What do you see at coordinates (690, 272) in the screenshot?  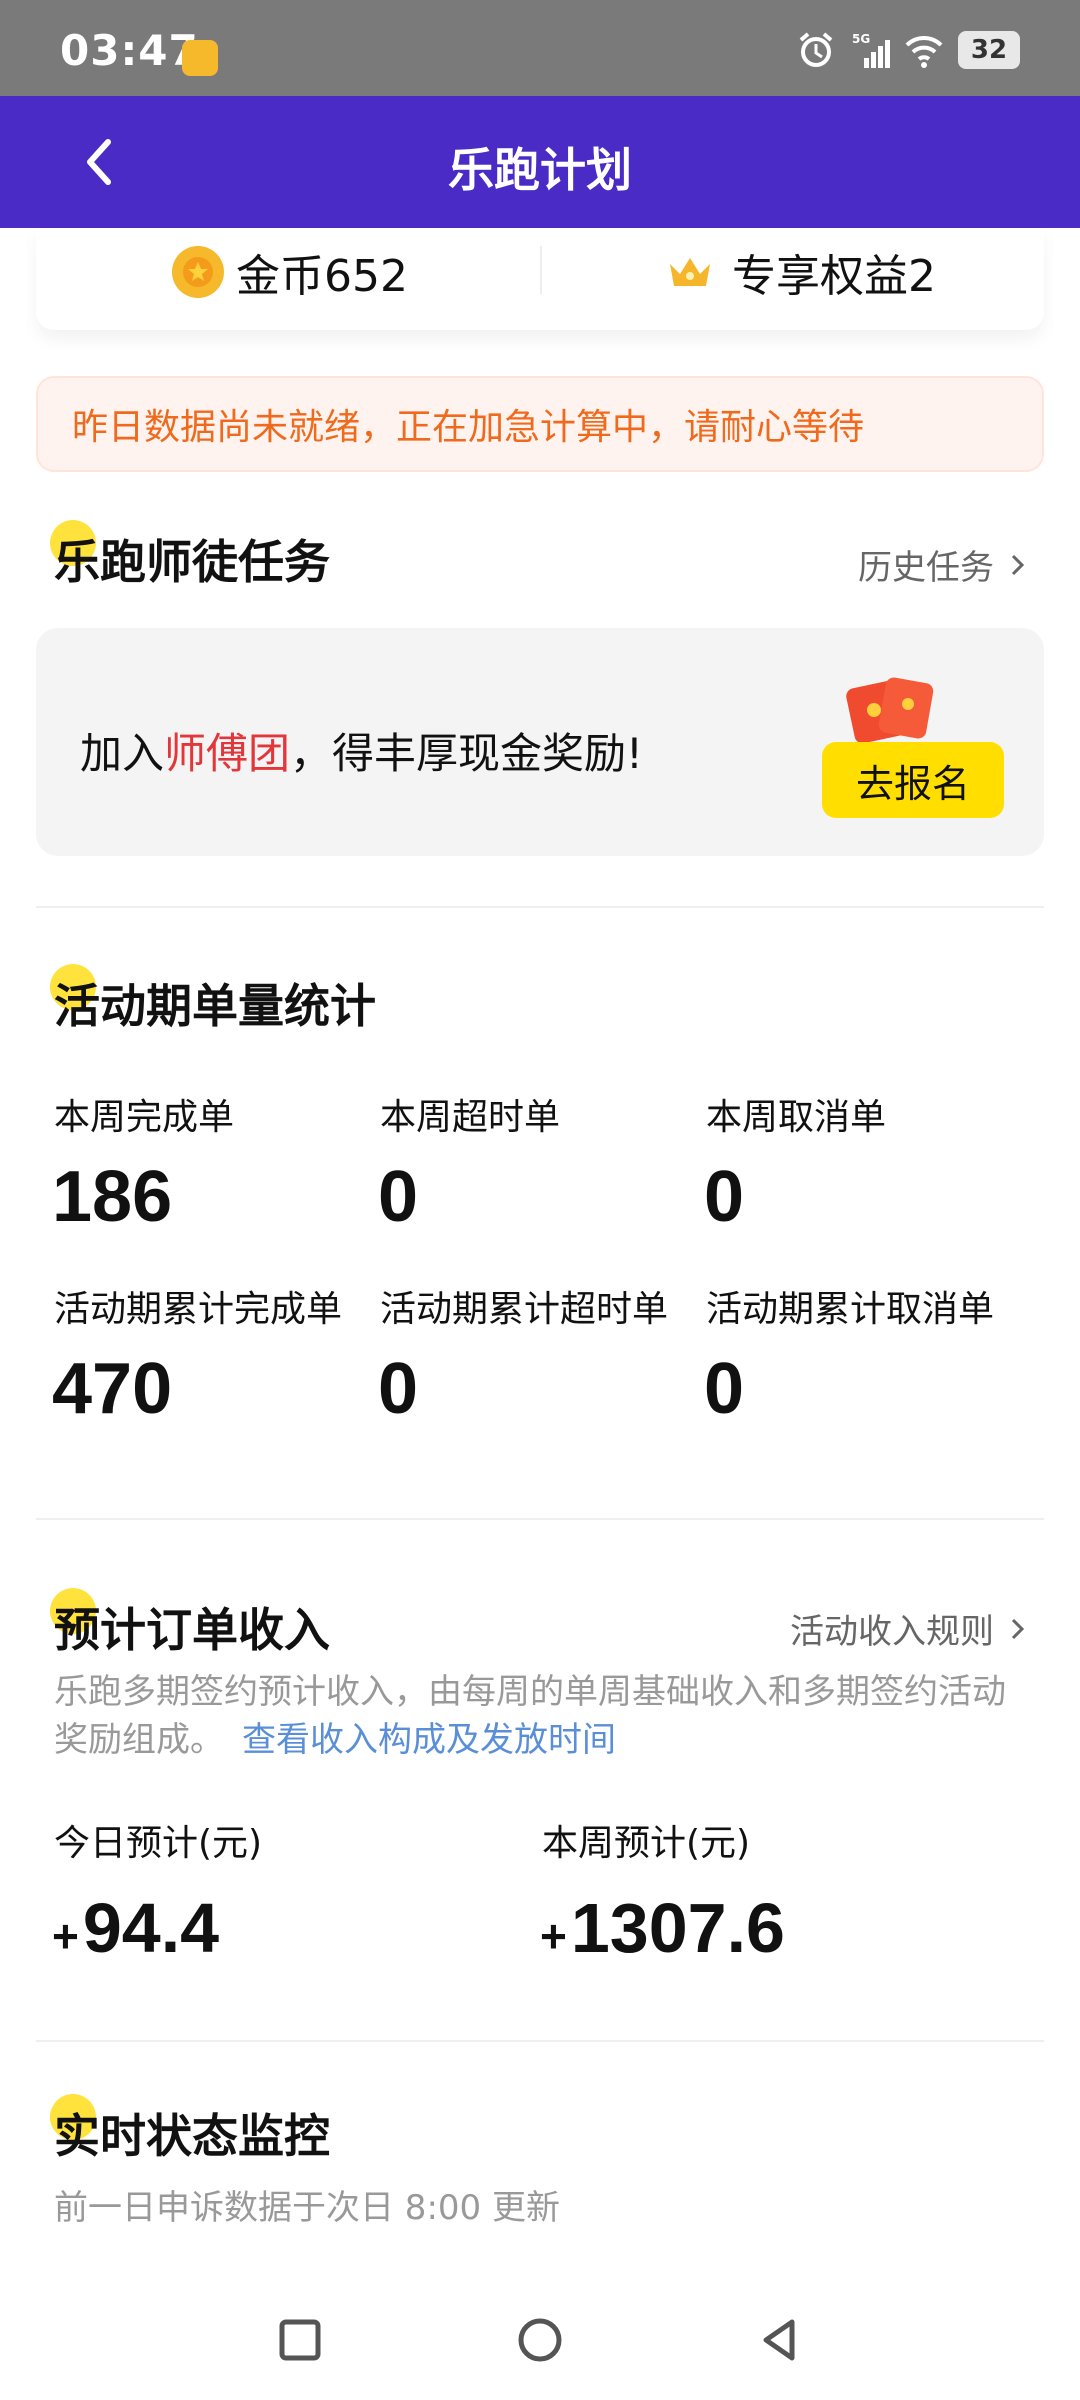 I see `crown-icon` at bounding box center [690, 272].